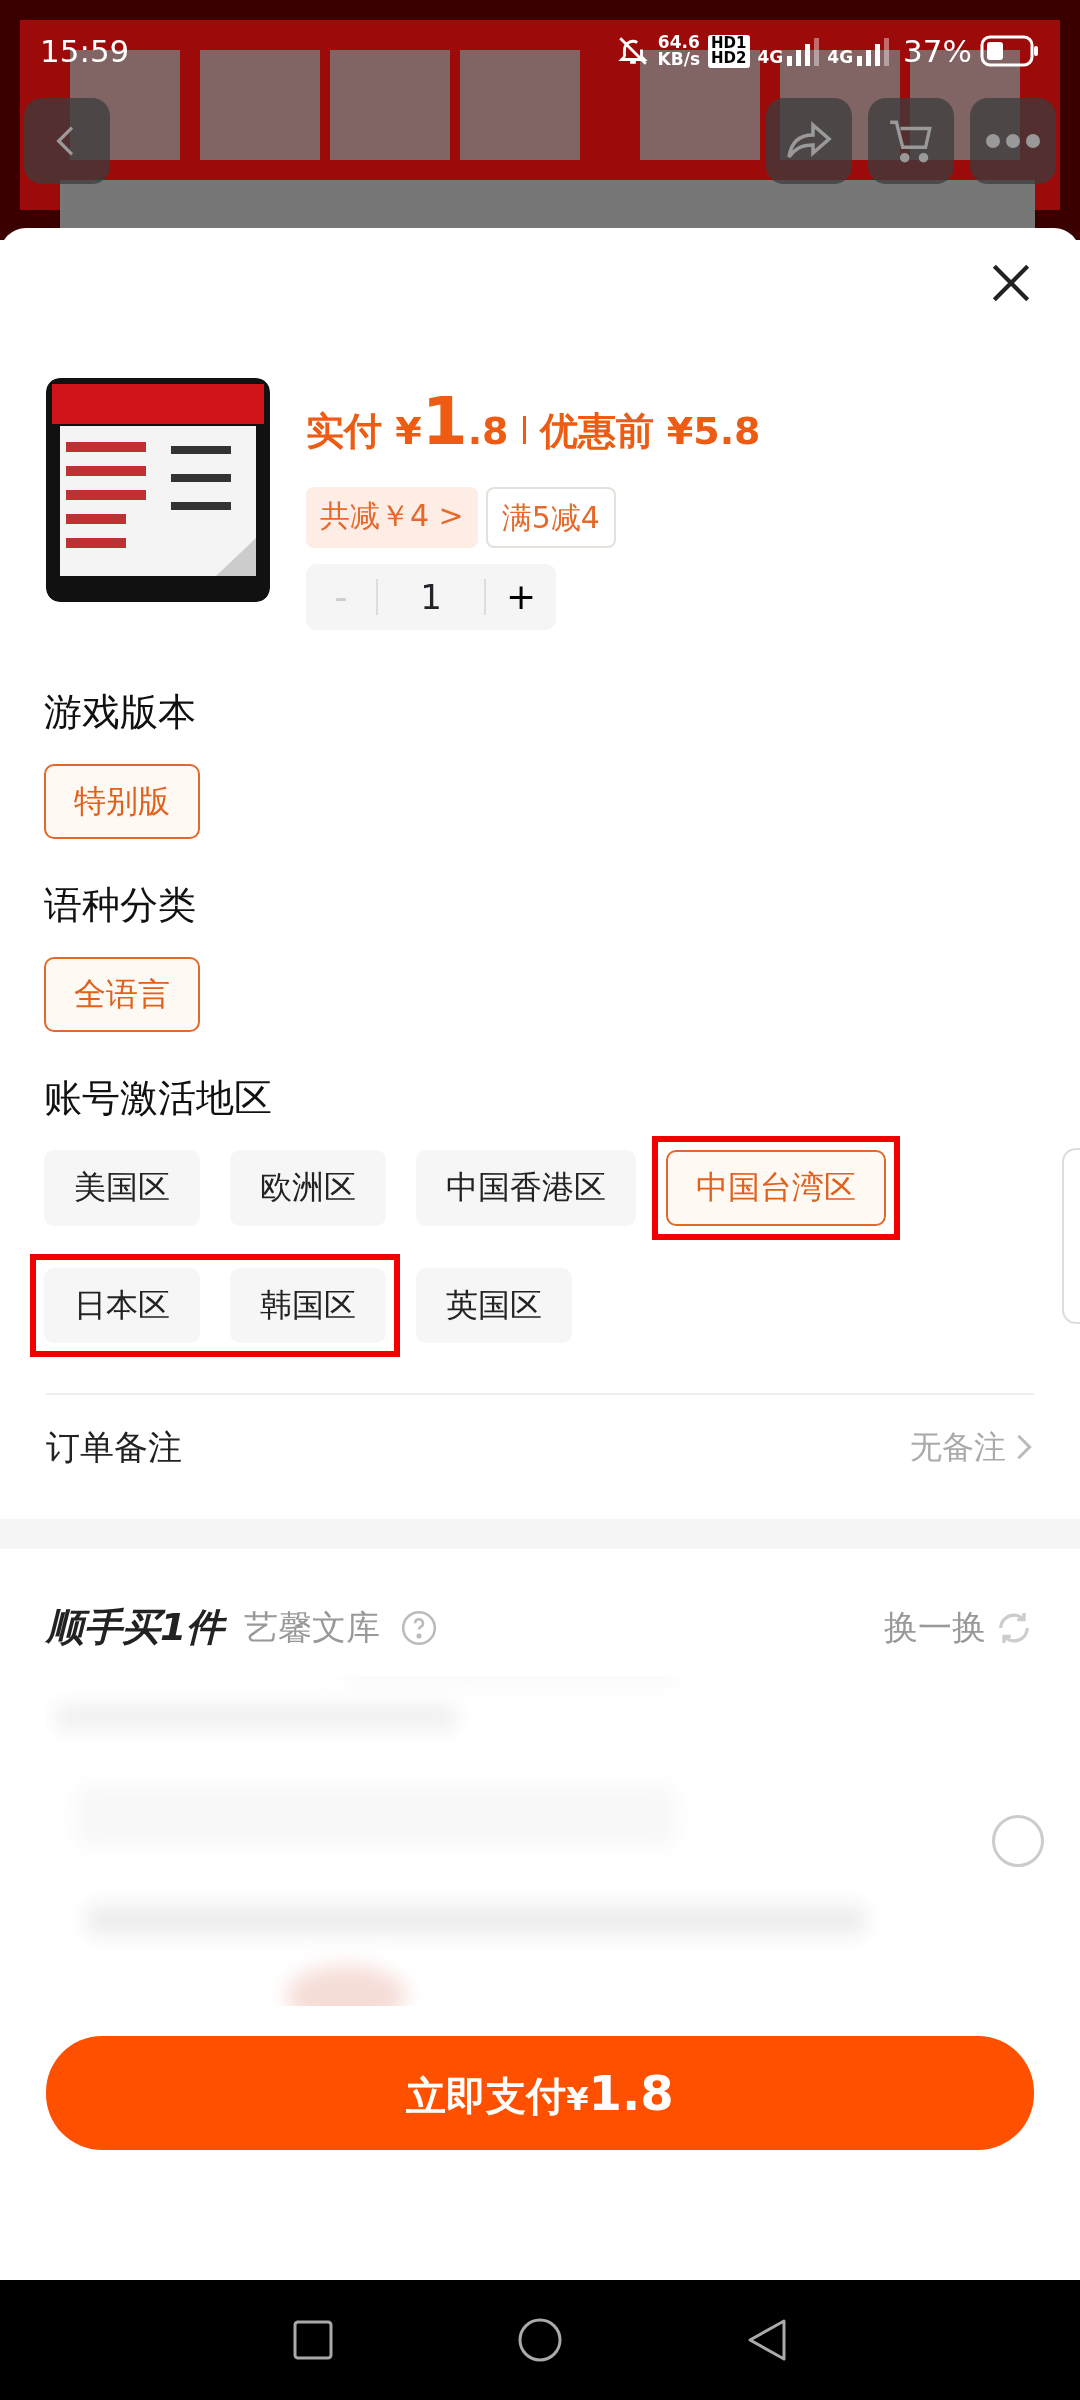 The width and height of the screenshot is (1080, 2400). Describe the element at coordinates (911, 141) in the screenshot. I see `cart-button` at that location.